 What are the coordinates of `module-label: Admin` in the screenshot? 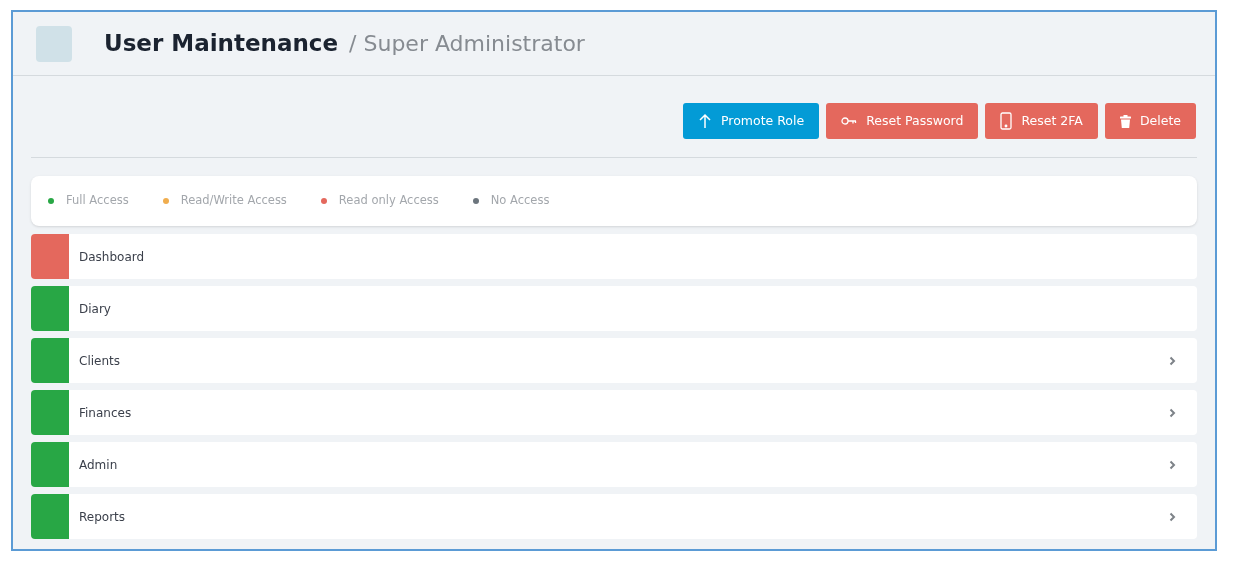 It's located at (99, 465).